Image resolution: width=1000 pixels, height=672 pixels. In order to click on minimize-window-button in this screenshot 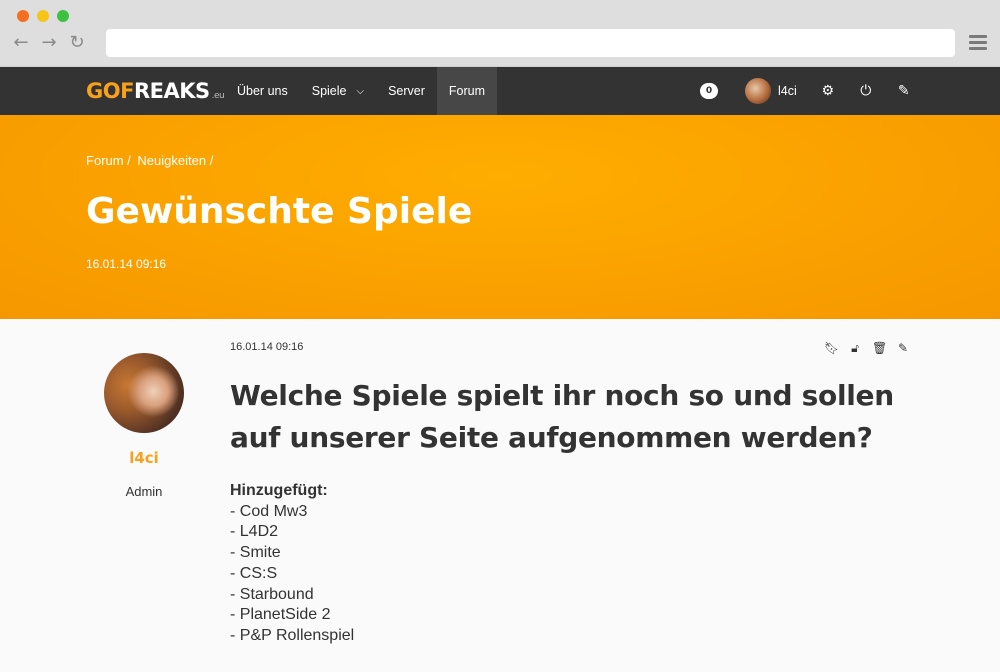, I will do `click(43, 16)`.